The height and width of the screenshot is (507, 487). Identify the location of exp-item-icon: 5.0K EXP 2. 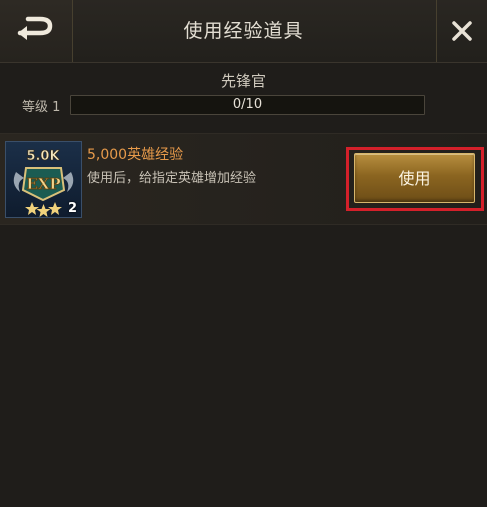
(43, 179).